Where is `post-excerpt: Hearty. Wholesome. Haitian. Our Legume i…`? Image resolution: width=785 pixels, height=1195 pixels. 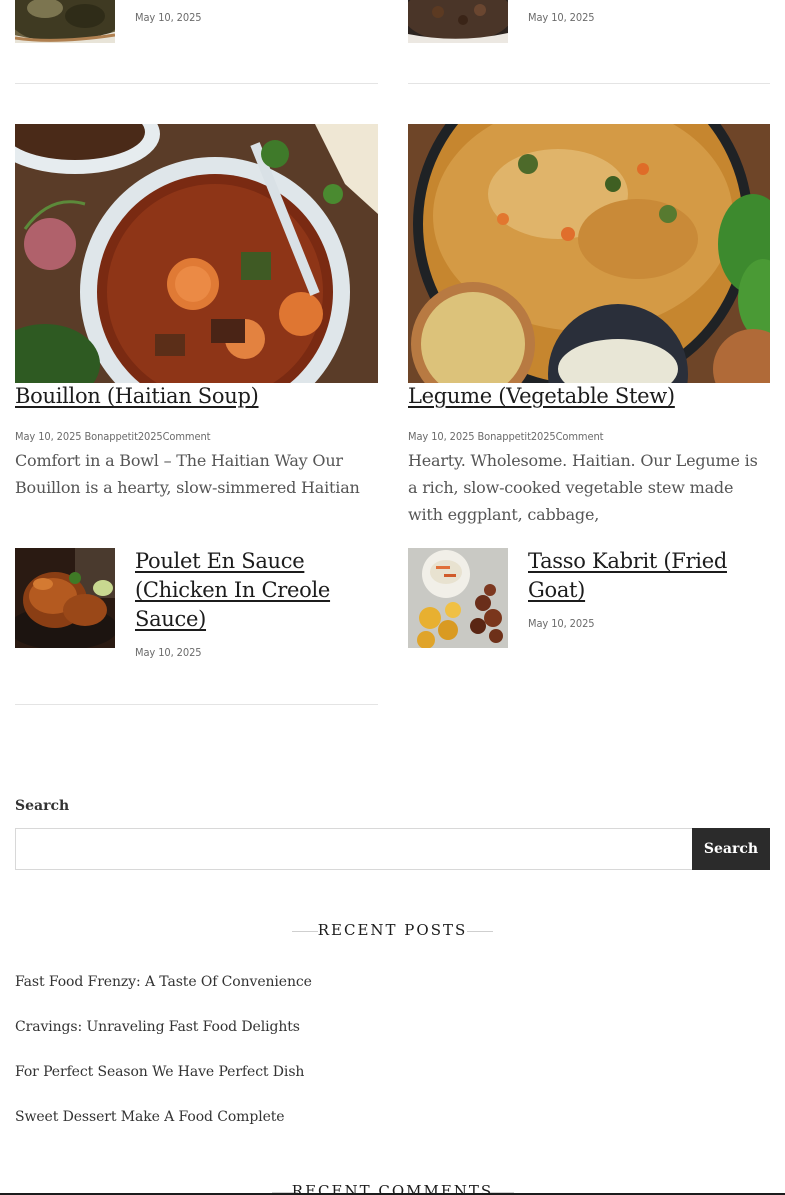 post-excerpt: Hearty. Wholesome. Haitian. Our Legume i… is located at coordinates (583, 487).